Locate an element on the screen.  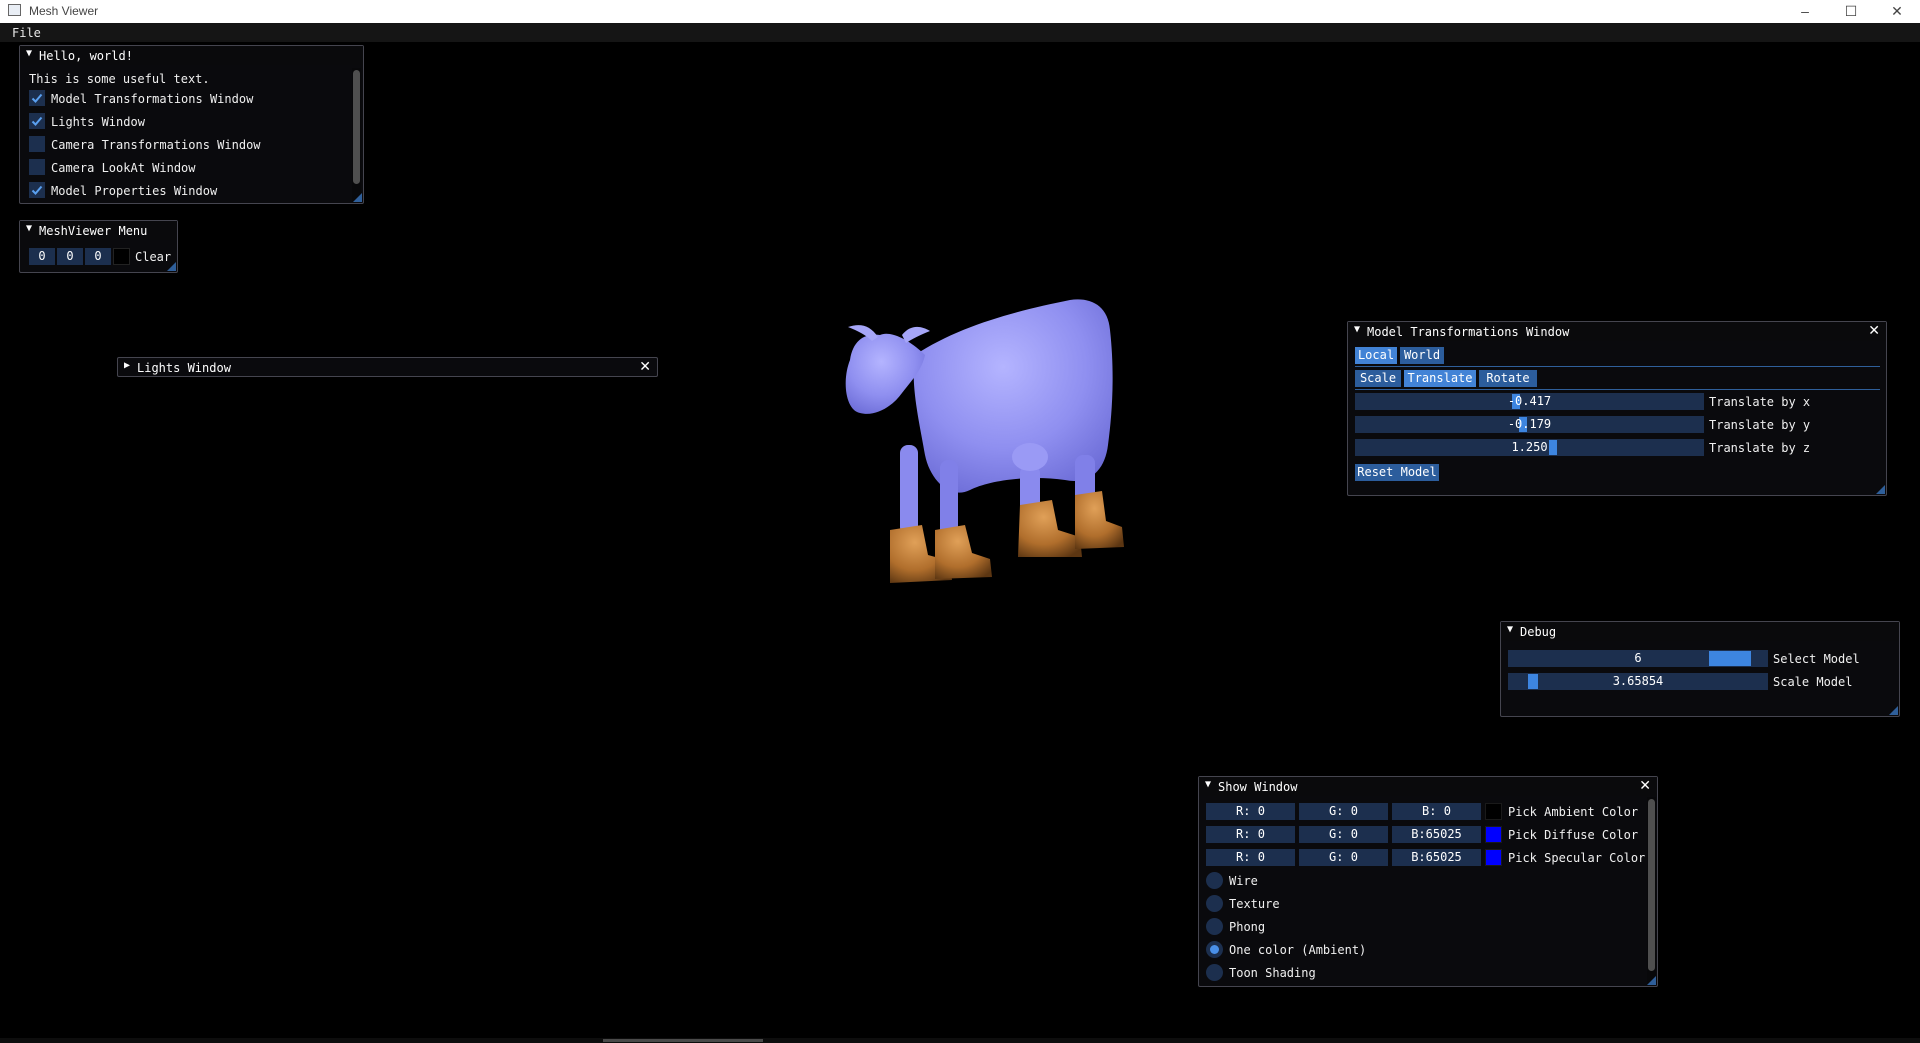
color-b-field: 0 is located at coordinates (98, 256).